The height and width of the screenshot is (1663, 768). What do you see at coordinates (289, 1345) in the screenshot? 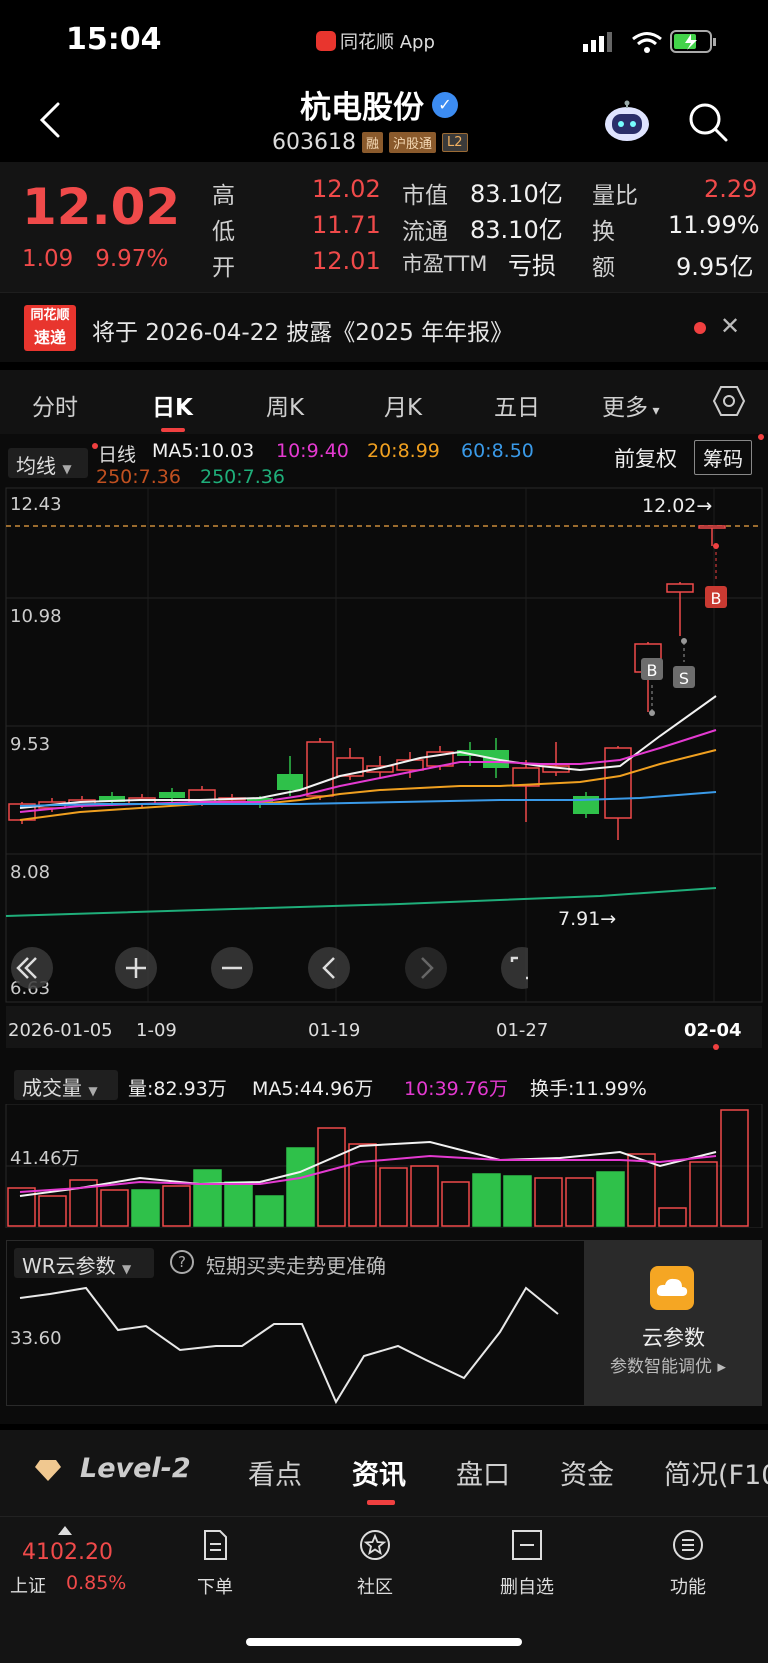
I see `wr-line` at bounding box center [289, 1345].